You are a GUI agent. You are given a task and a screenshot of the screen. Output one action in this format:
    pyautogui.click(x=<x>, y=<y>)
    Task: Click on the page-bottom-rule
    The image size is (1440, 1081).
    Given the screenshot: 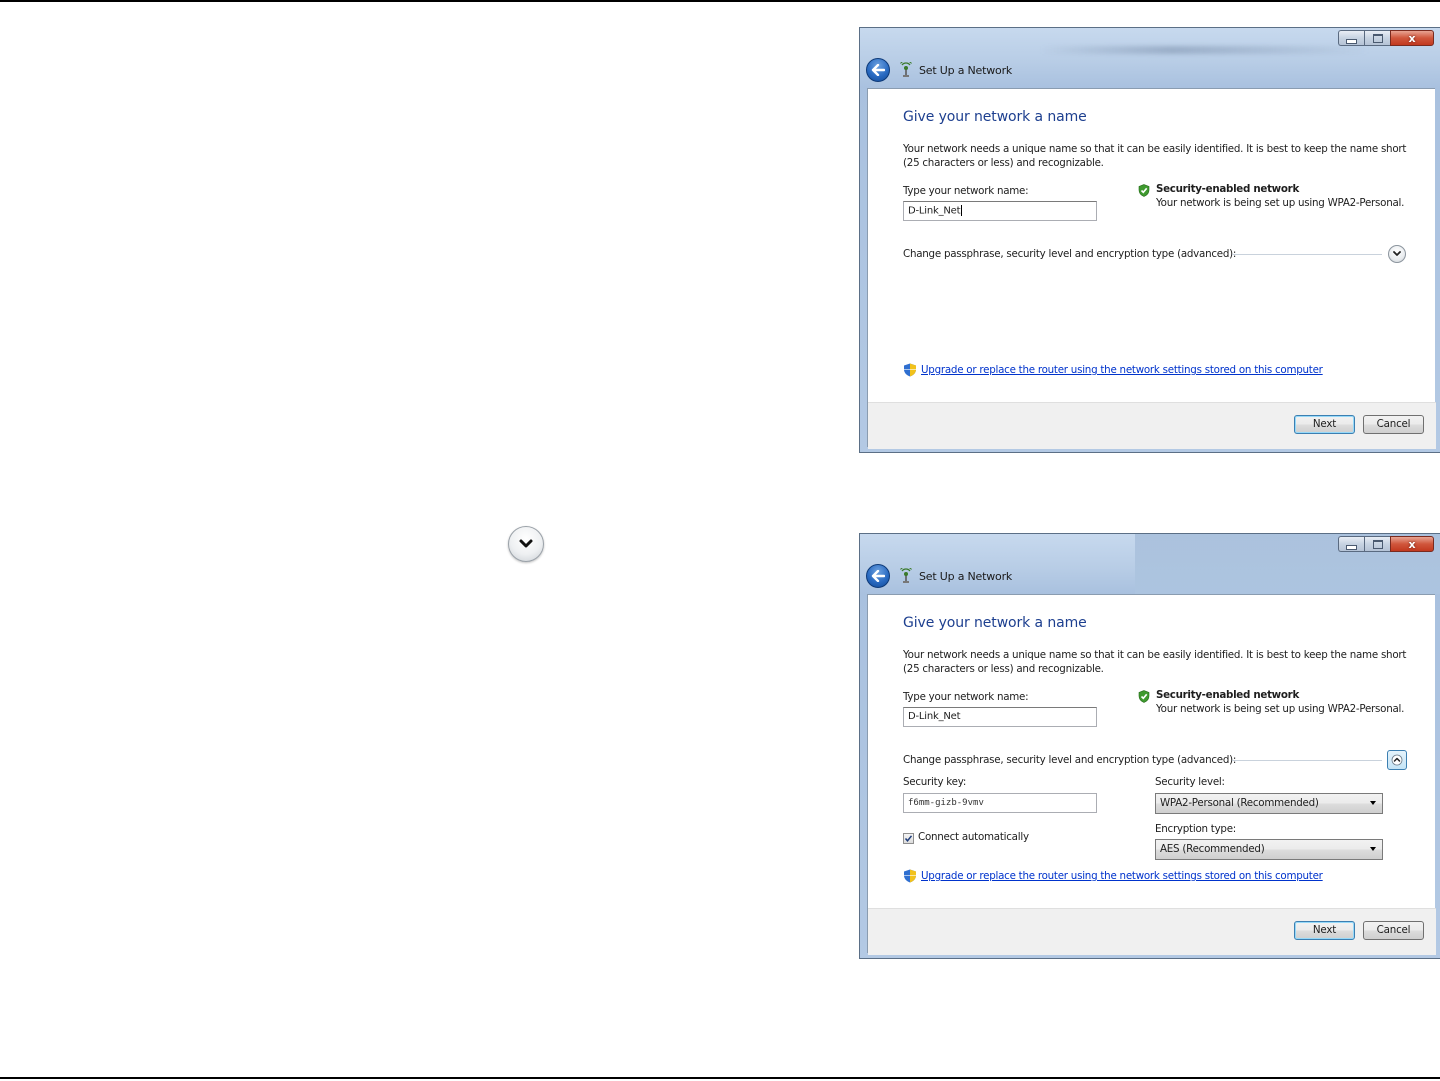 What is the action you would take?
    pyautogui.click(x=720, y=1078)
    